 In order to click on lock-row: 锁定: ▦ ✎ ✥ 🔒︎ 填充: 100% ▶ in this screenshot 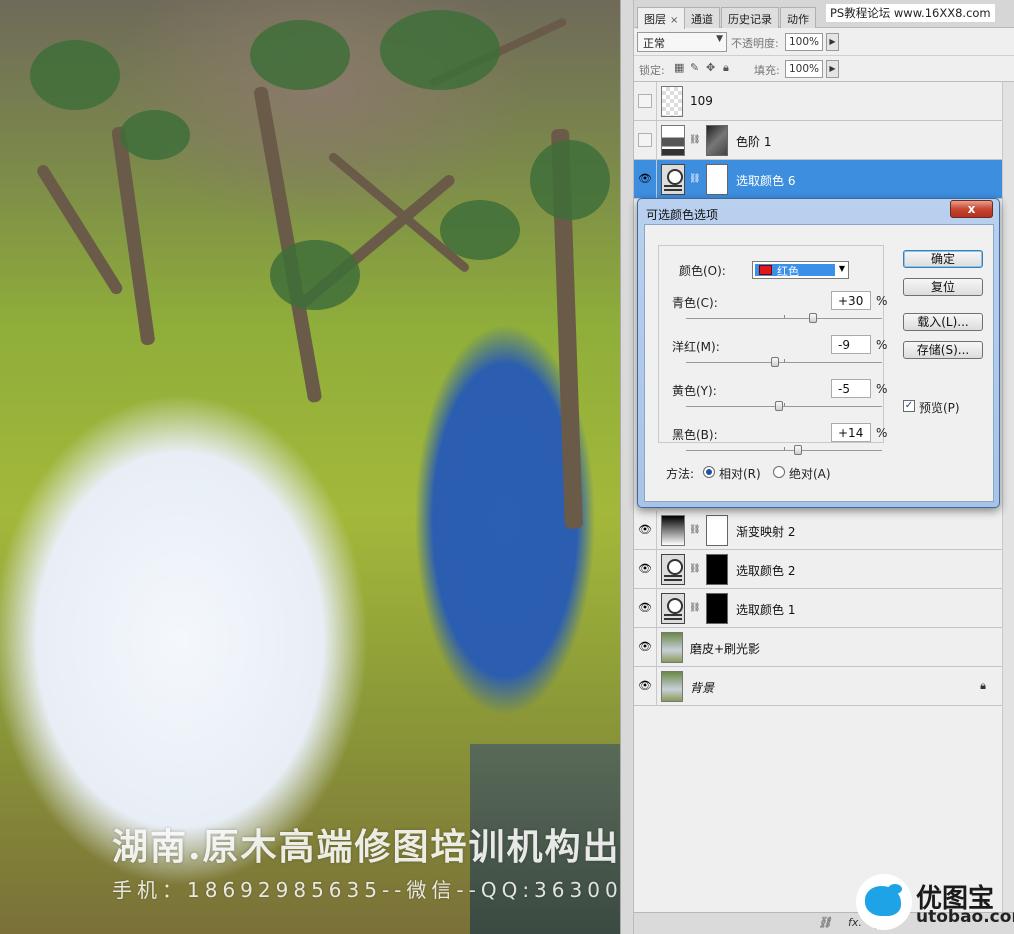, I will do `click(824, 69)`.